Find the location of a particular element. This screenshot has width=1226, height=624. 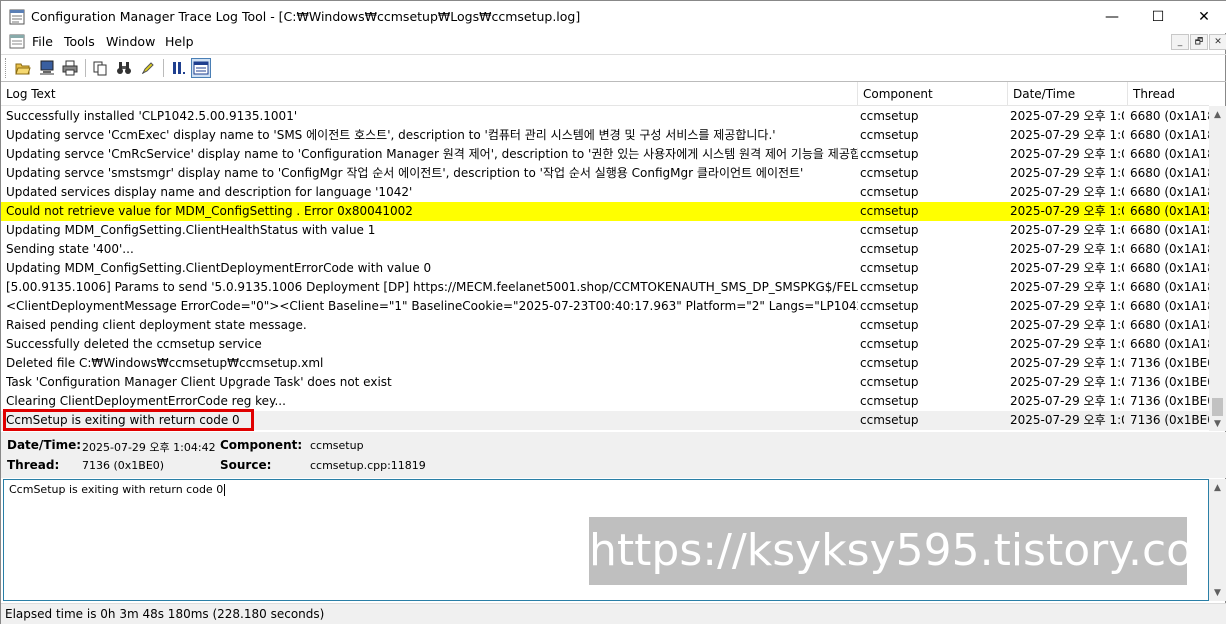

find-button is located at coordinates (124, 68).